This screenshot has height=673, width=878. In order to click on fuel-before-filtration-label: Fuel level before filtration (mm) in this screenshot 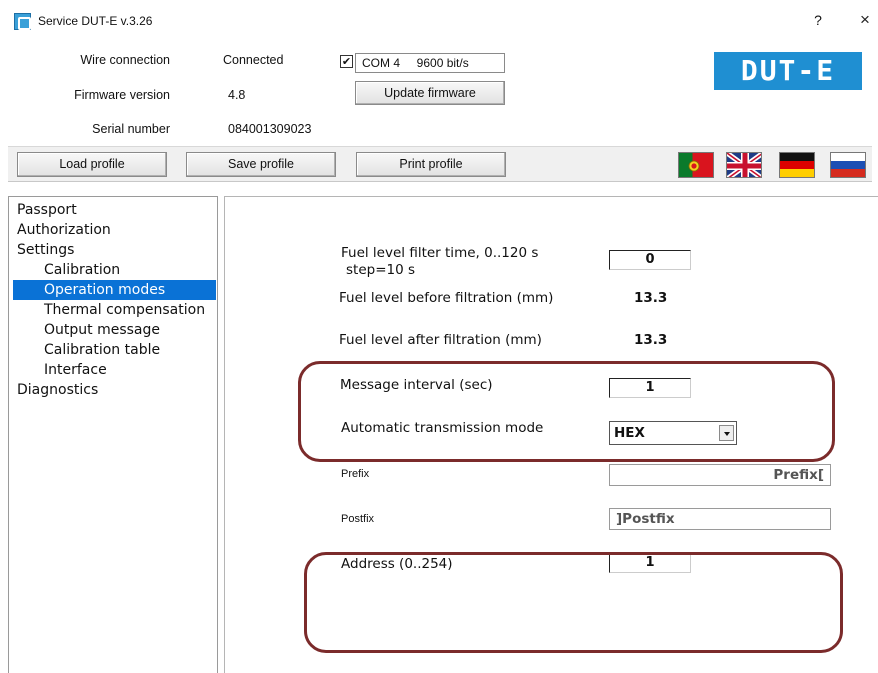, I will do `click(446, 298)`.